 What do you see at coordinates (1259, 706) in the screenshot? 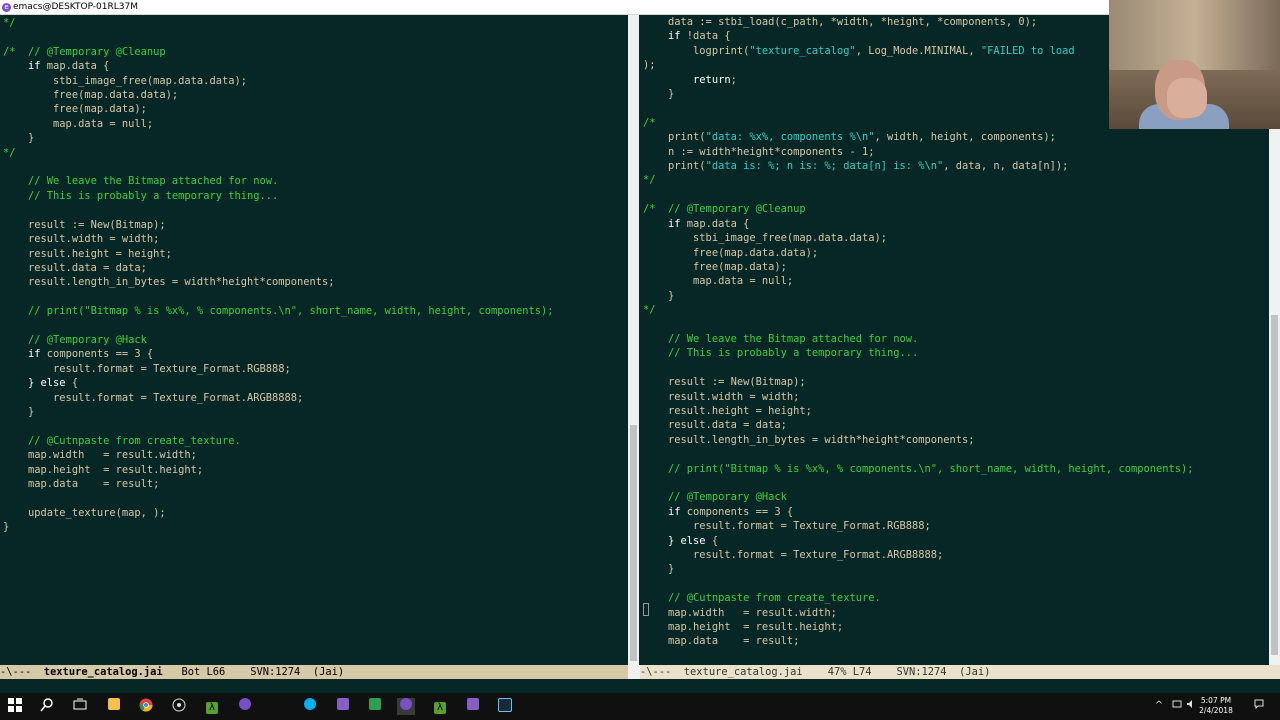
I see `notifications-icon` at bounding box center [1259, 706].